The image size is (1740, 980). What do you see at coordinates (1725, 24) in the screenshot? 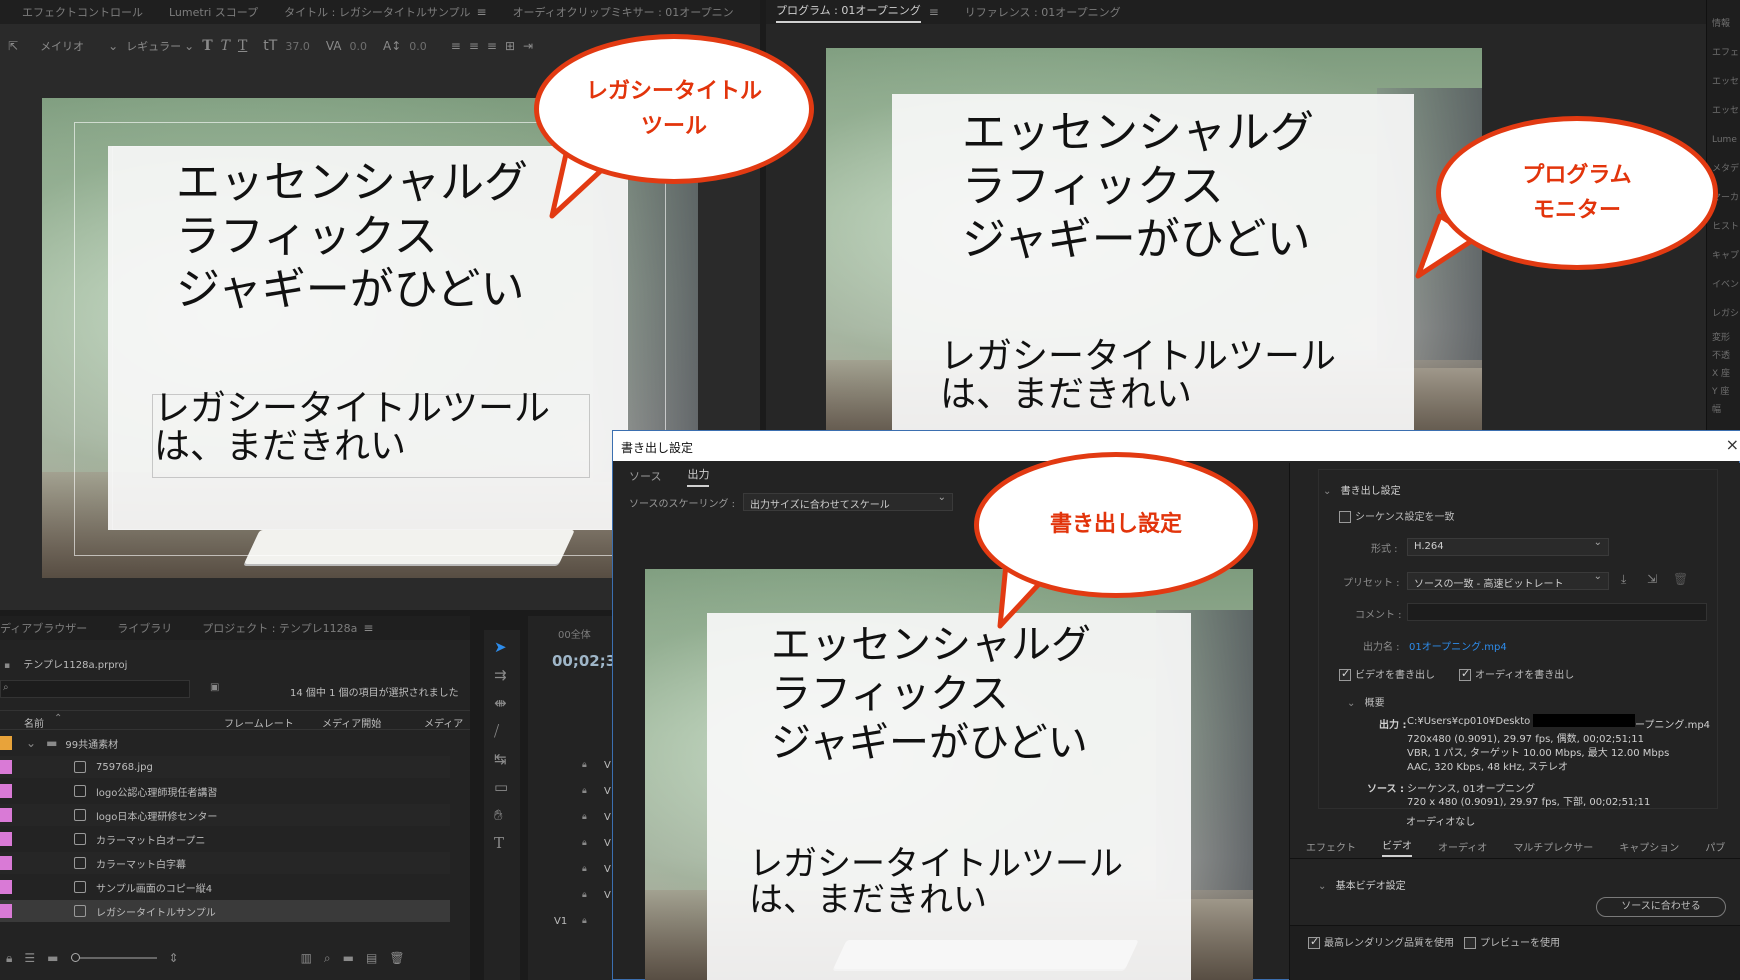
I see `right-edge-item-info: 情報` at bounding box center [1725, 24].